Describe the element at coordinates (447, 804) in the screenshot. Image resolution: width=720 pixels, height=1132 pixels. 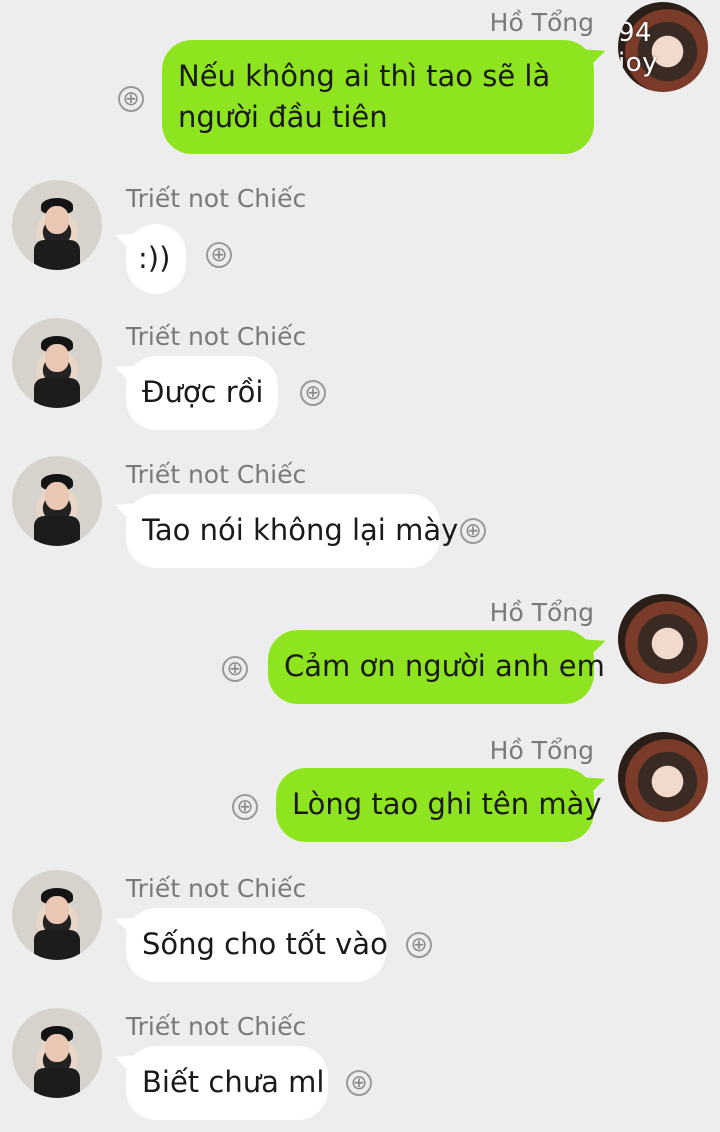
I see `message-text: Lòng tao ghi tên mày` at that location.